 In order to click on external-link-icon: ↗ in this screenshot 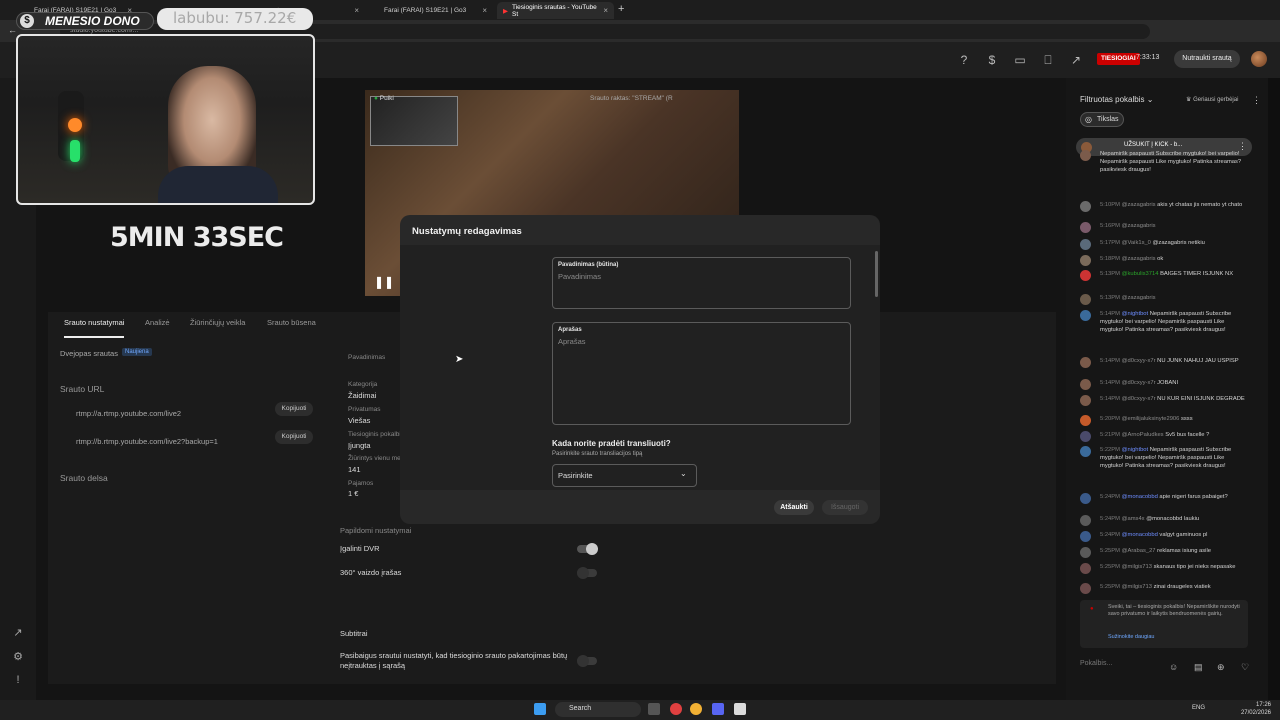, I will do `click(18, 633)`.